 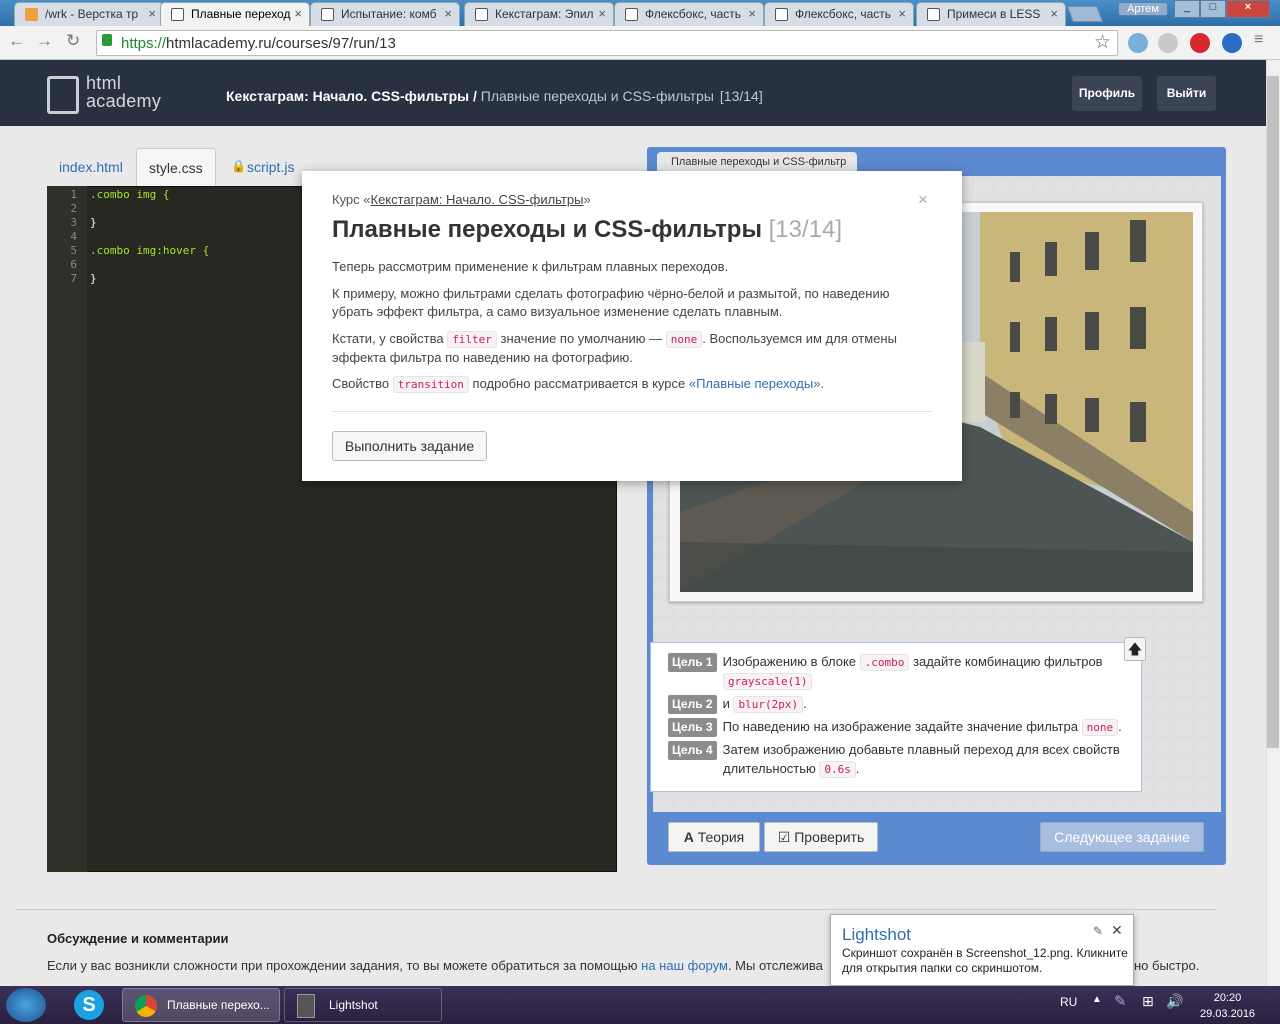 I want to click on course-link: Кекстаграм: Начало. CSS-фильтры, so click(x=477, y=199).